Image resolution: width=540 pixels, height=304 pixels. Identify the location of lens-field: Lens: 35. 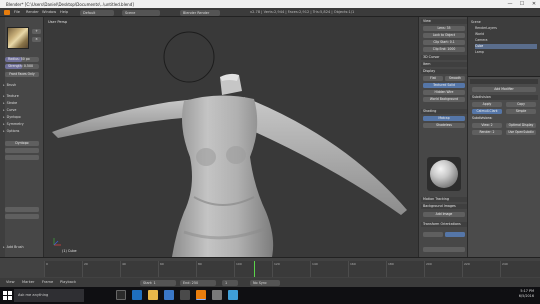
(444, 28).